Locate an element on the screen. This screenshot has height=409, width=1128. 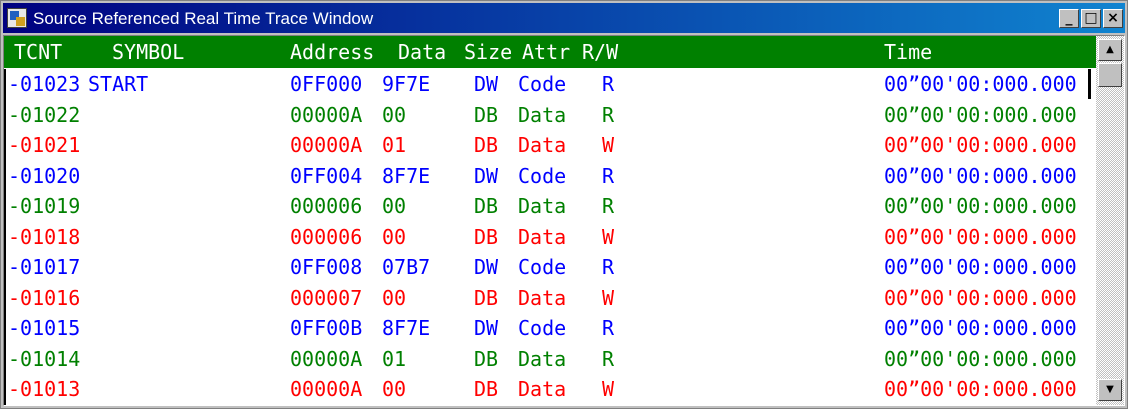
table-row: -01022 00000A 00 DB Data R 00”00'00:000.000 is located at coordinates (550, 115).